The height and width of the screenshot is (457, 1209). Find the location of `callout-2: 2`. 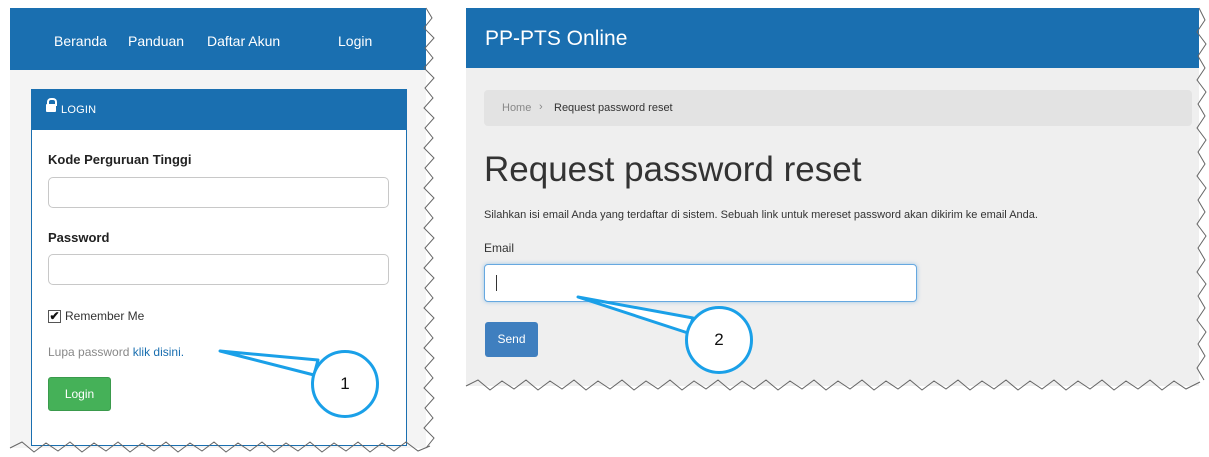

callout-2: 2 is located at coordinates (719, 340).